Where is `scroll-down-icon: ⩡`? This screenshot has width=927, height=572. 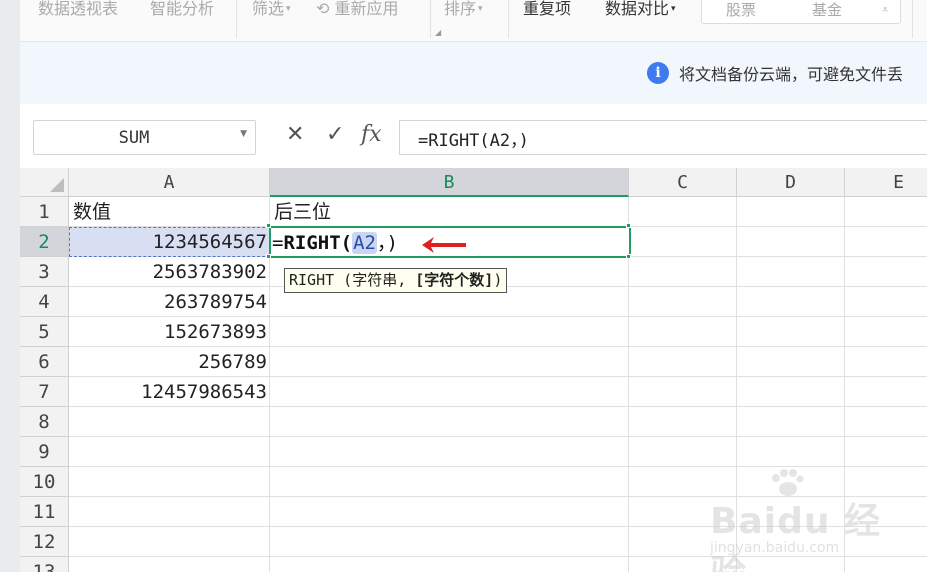 scroll-down-icon: ⩡ is located at coordinates (885, 10).